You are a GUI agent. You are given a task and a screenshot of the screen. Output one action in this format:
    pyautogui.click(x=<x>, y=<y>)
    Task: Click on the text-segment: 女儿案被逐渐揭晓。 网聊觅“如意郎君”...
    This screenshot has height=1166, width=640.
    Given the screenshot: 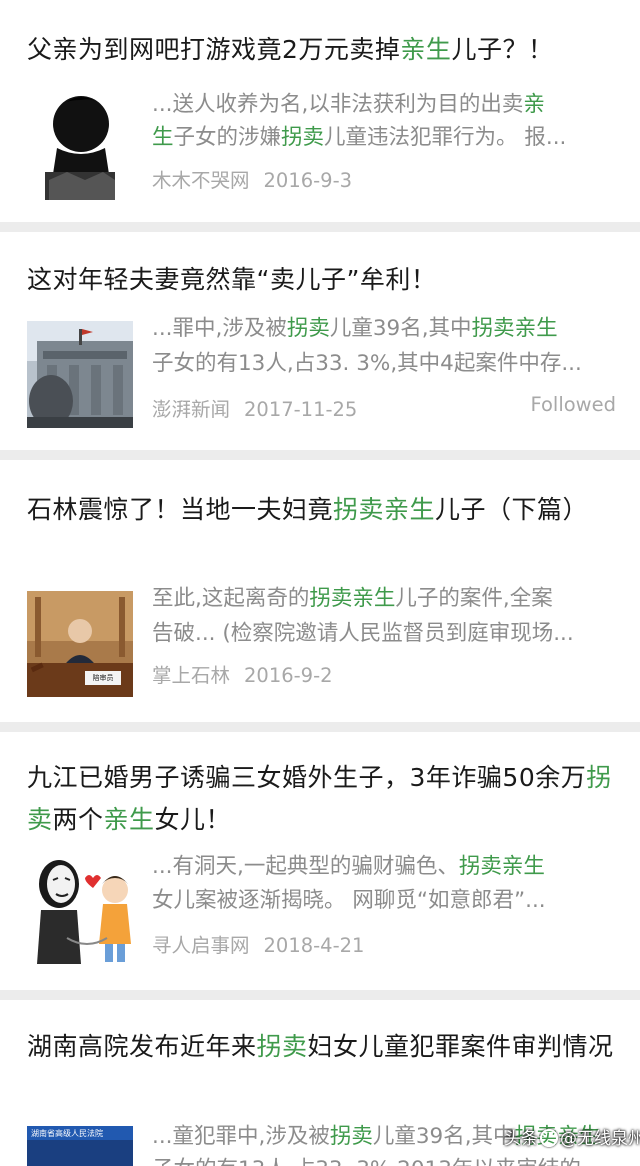 What is the action you would take?
    pyautogui.click(x=349, y=900)
    